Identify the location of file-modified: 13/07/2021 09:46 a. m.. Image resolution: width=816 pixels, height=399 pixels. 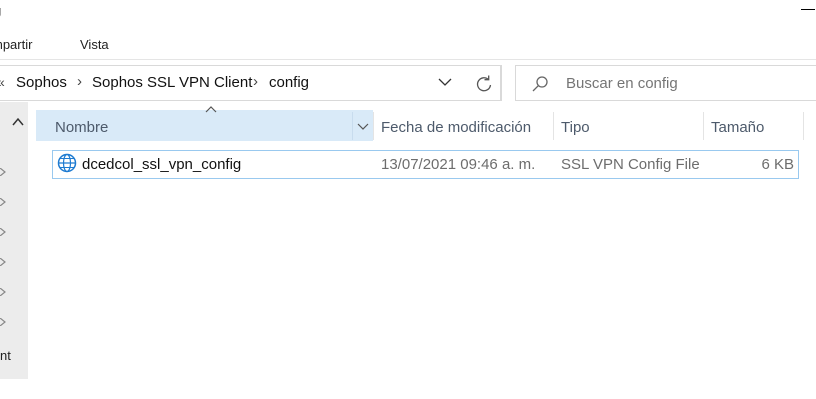
(458, 164).